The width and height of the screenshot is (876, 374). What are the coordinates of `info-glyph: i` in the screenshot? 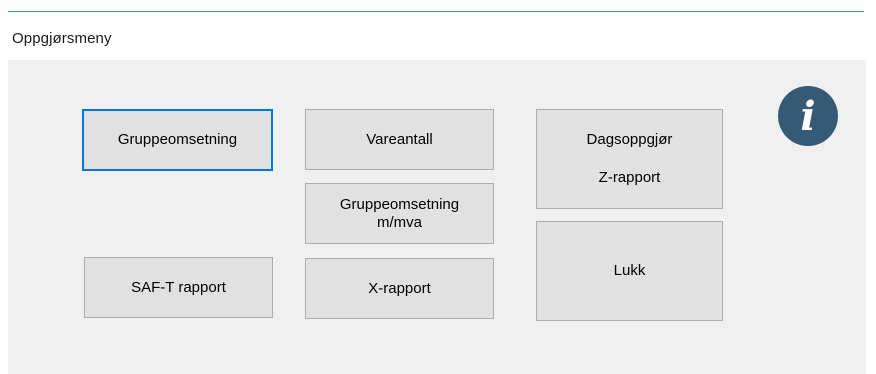 It's located at (807, 116).